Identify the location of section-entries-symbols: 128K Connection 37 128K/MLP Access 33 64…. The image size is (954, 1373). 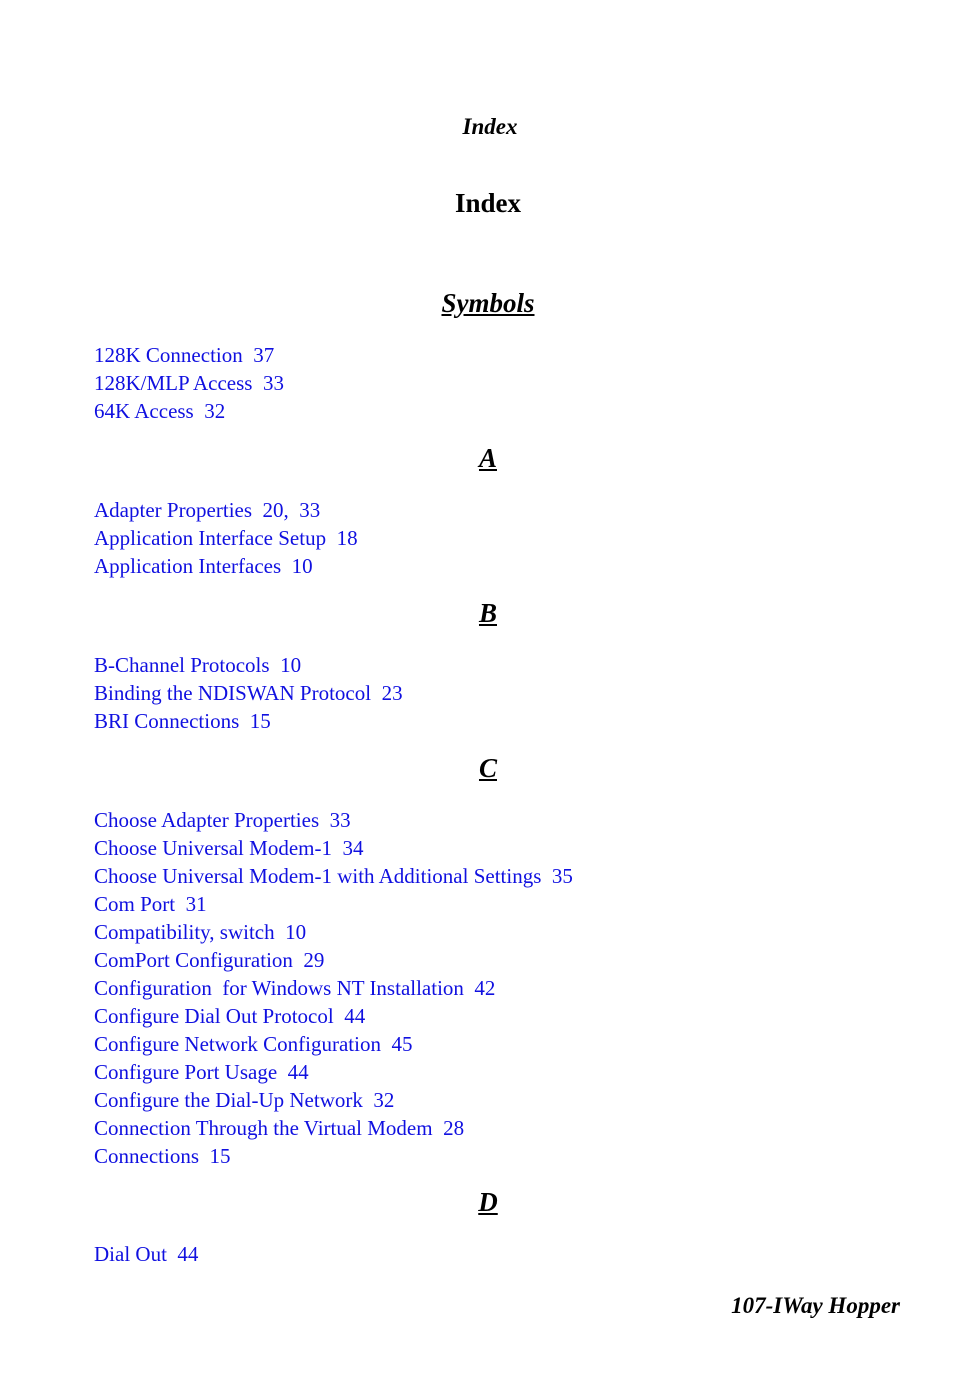
(189, 383).